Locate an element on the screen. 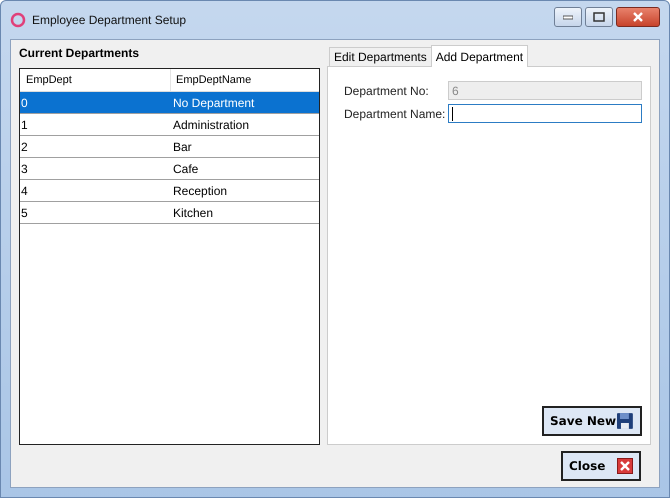 This screenshot has width=670, height=498. minimize-icon is located at coordinates (568, 17).